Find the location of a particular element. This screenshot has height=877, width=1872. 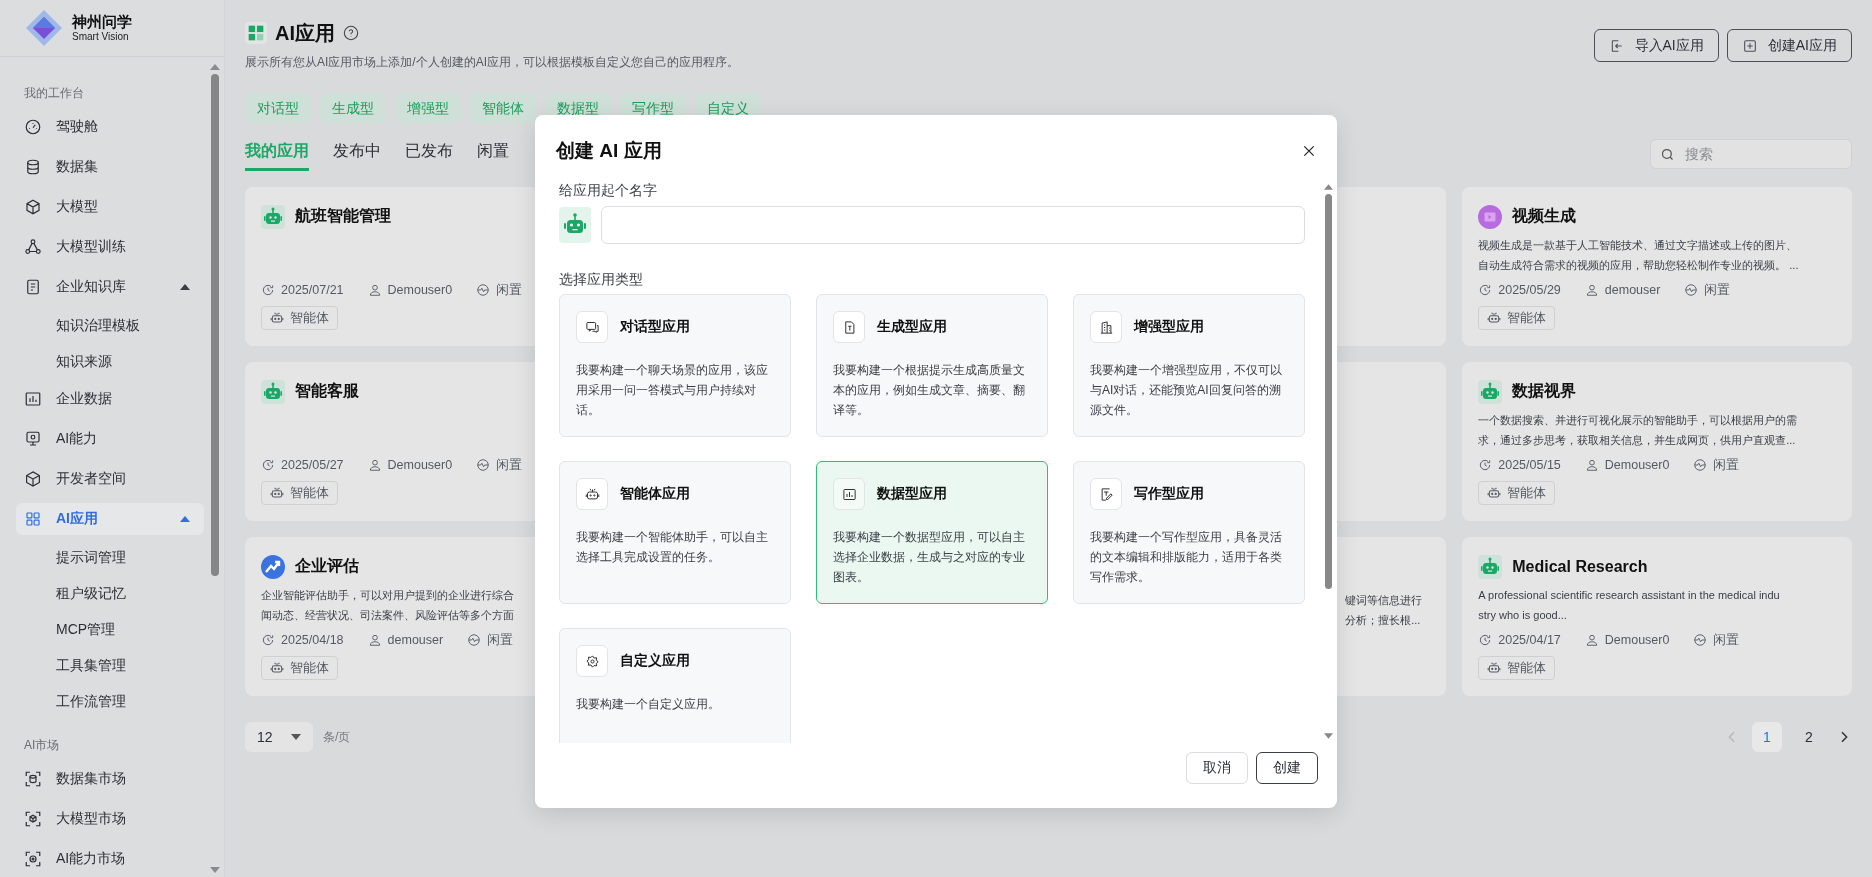

tab: 已发布 is located at coordinates (429, 156).